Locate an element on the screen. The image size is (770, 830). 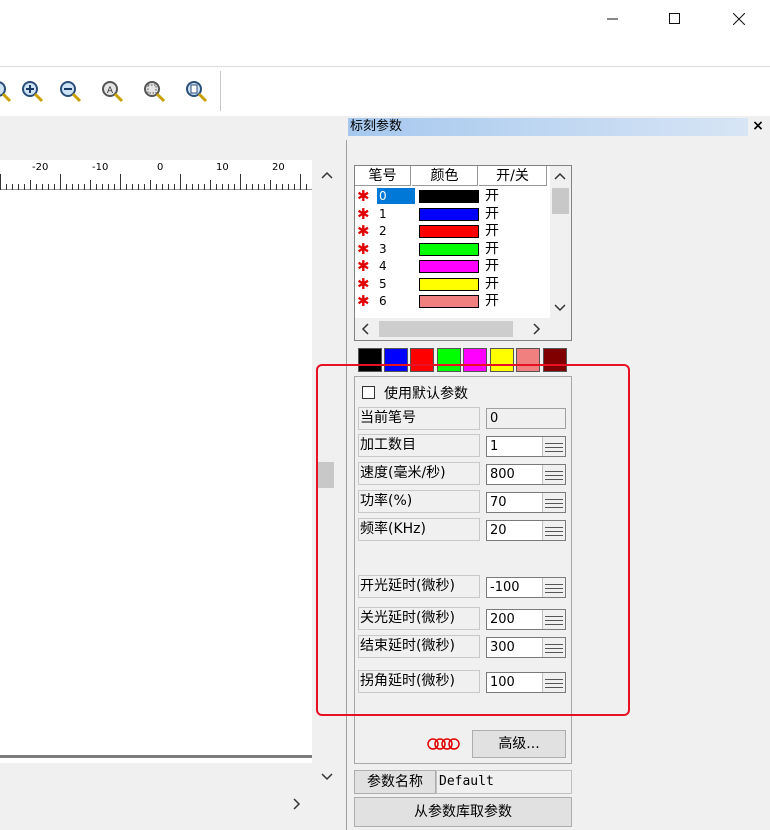
pen-number: 2 is located at coordinates (383, 231).